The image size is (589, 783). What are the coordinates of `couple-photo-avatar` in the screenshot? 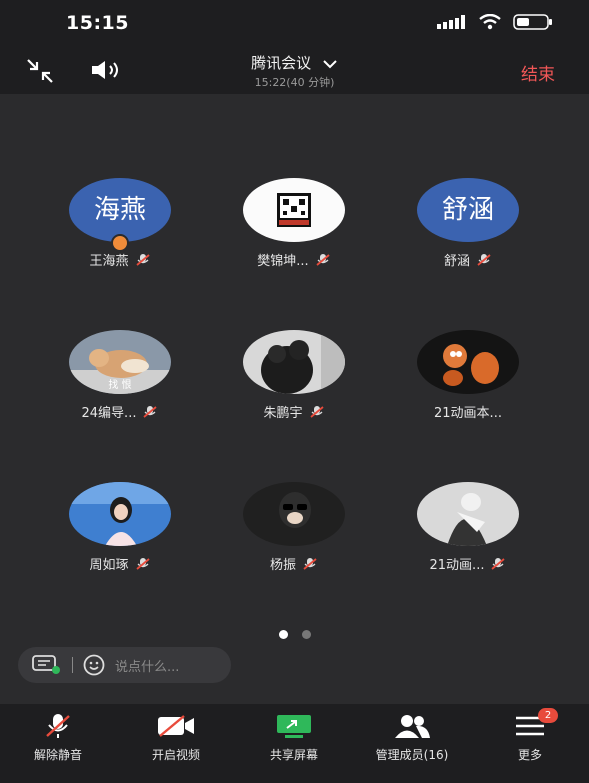 It's located at (294, 362).